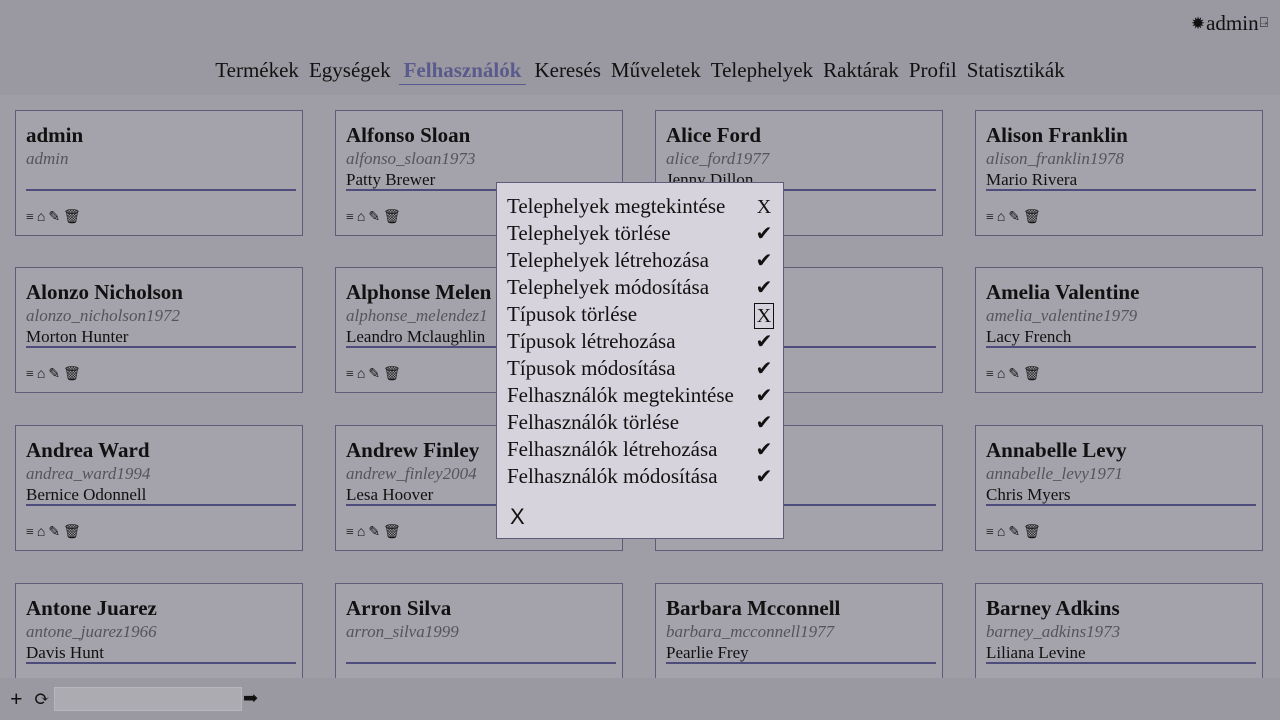 This screenshot has height=720, width=1280. I want to click on nav-item-2: Felhasználók, so click(462, 71).